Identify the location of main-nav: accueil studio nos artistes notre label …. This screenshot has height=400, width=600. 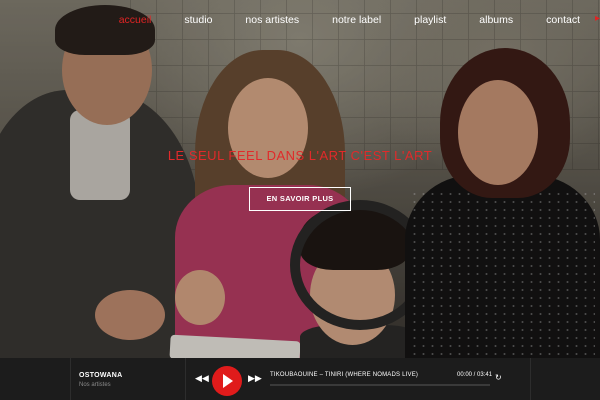
(359, 20).